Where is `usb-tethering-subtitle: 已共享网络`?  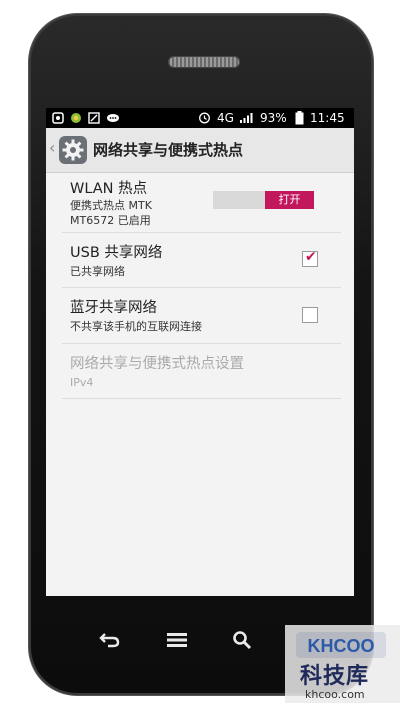
usb-tethering-subtitle: 已共享网络 is located at coordinates (97, 271).